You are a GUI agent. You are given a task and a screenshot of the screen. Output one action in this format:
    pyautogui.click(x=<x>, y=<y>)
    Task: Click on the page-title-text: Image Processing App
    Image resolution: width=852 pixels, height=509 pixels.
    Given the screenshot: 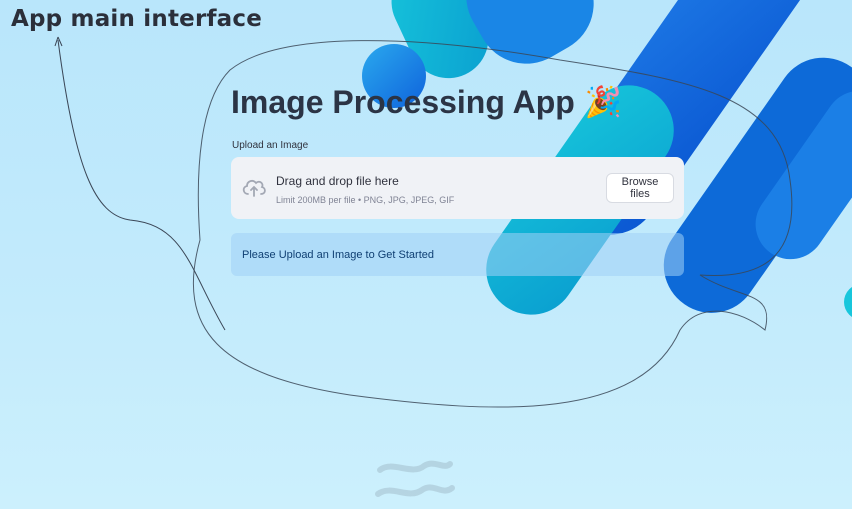 What is the action you would take?
    pyautogui.click(x=403, y=102)
    